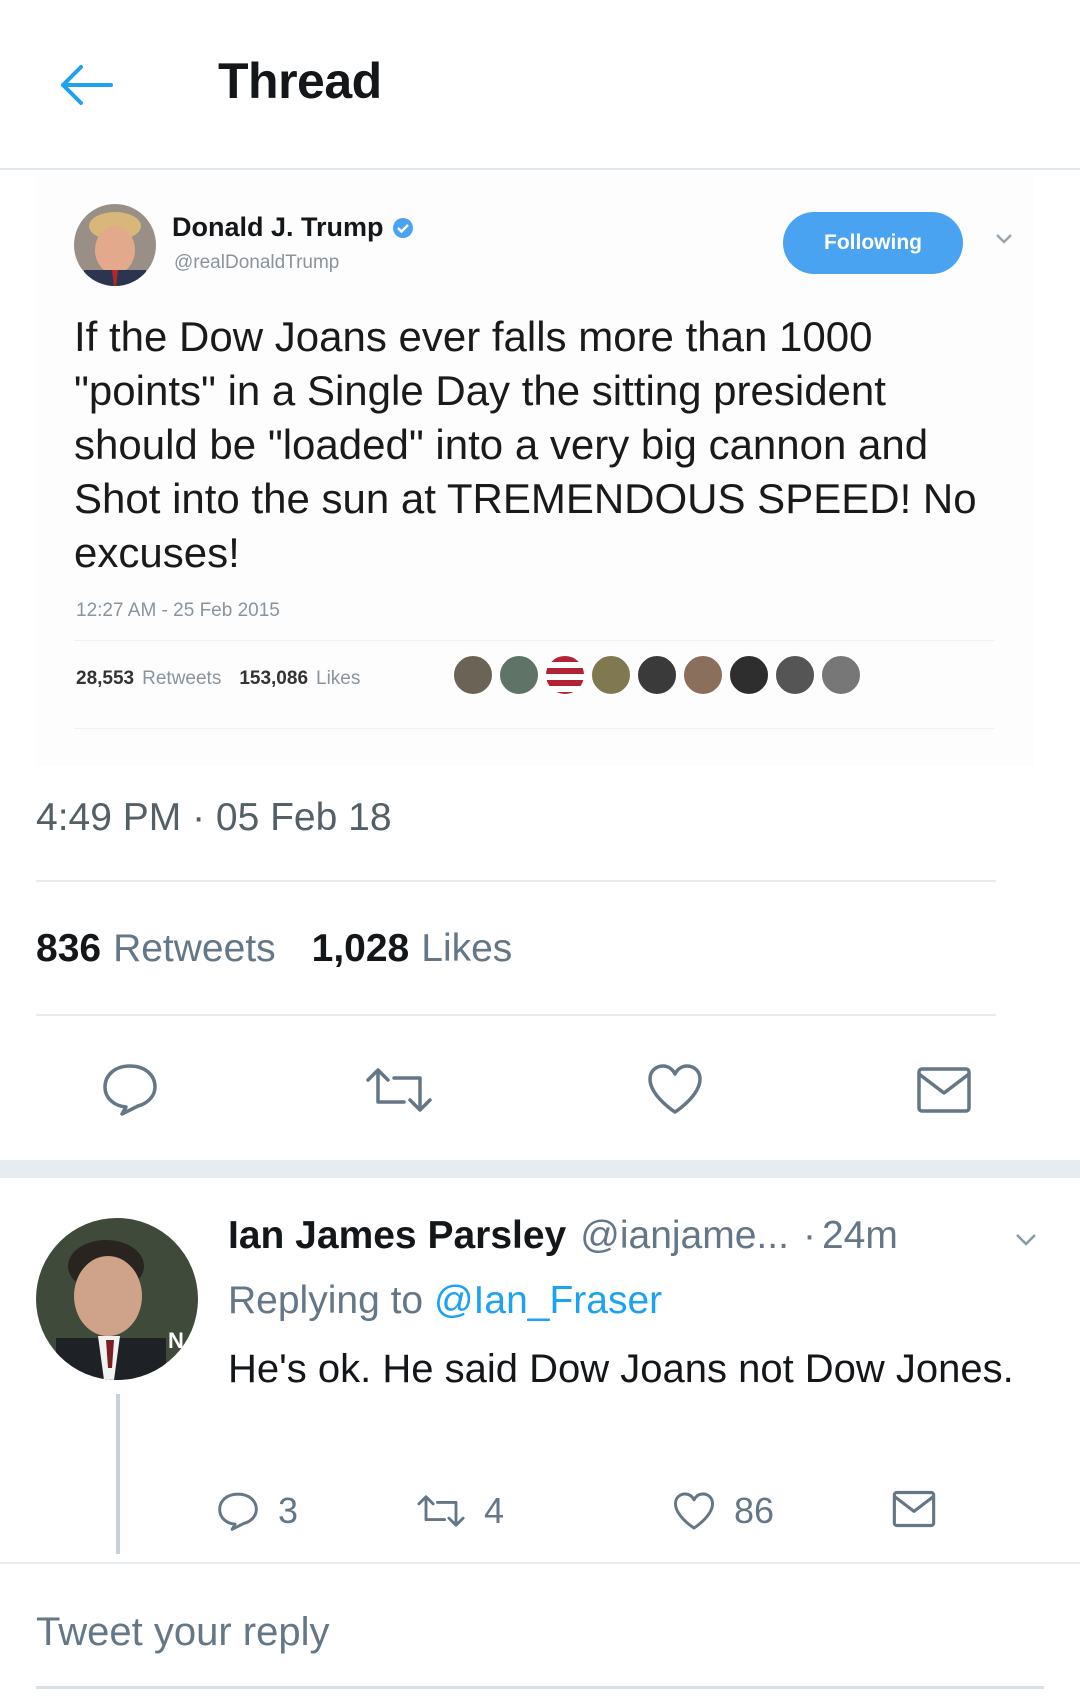 Image resolution: width=1080 pixels, height=1701 pixels. I want to click on embedded-retweets-label: Retweets, so click(182, 678).